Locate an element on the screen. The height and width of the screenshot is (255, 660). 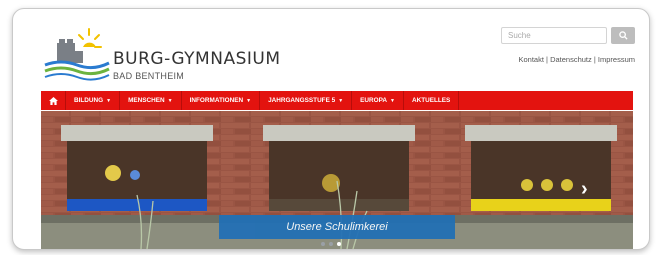
search-input: Suche is located at coordinates (554, 35).